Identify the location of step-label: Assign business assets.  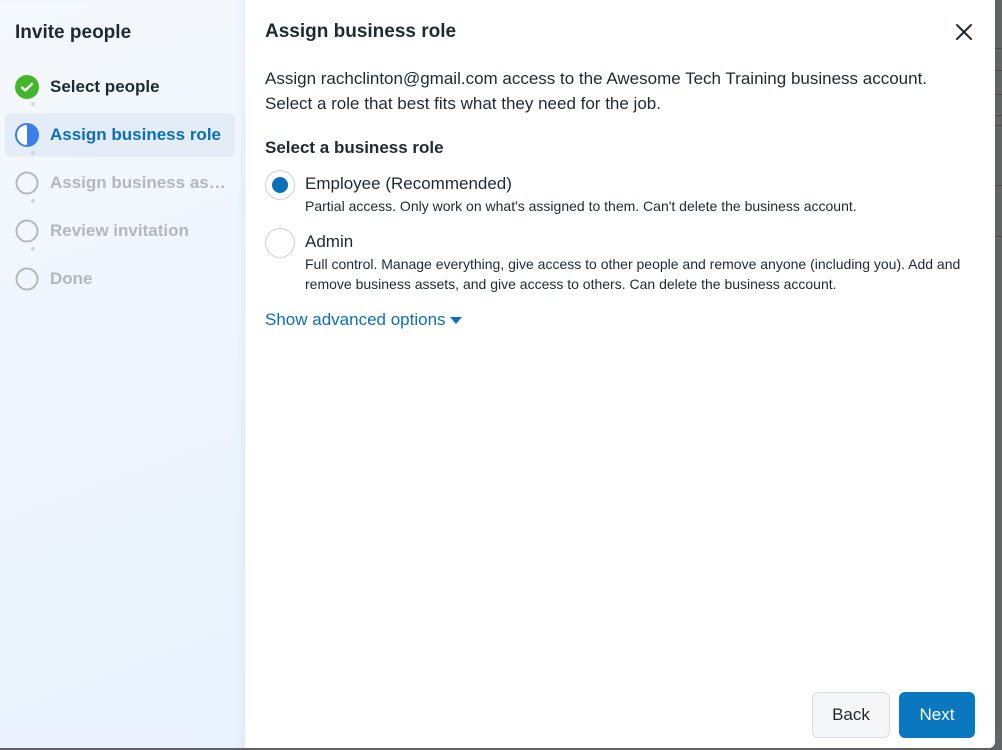
(139, 182).